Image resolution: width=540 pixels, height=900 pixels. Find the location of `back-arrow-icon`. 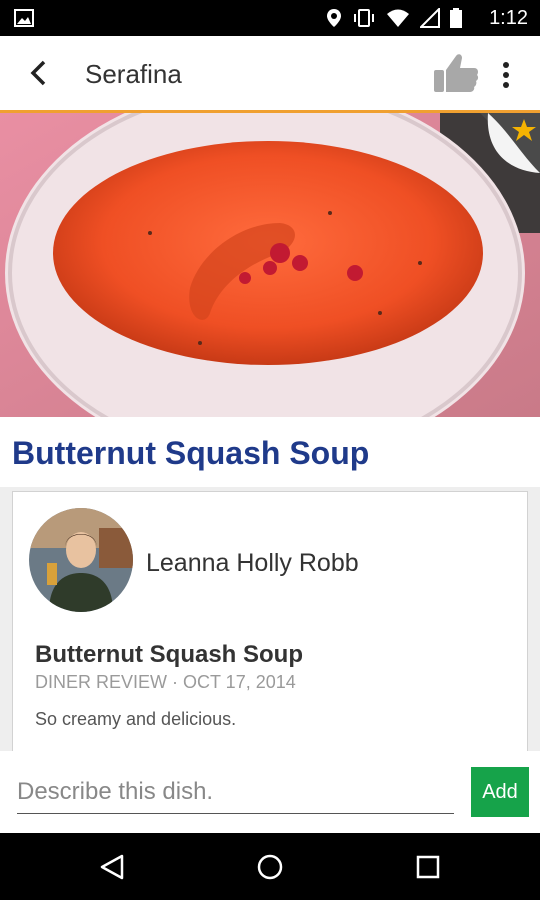

back-arrow-icon is located at coordinates (38, 73).